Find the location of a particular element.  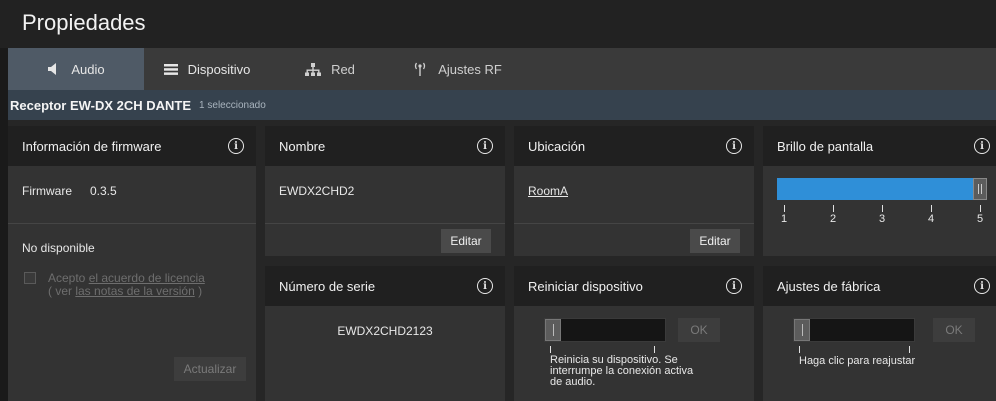

firmware-header: Información de firmware is located at coordinates (132, 146).